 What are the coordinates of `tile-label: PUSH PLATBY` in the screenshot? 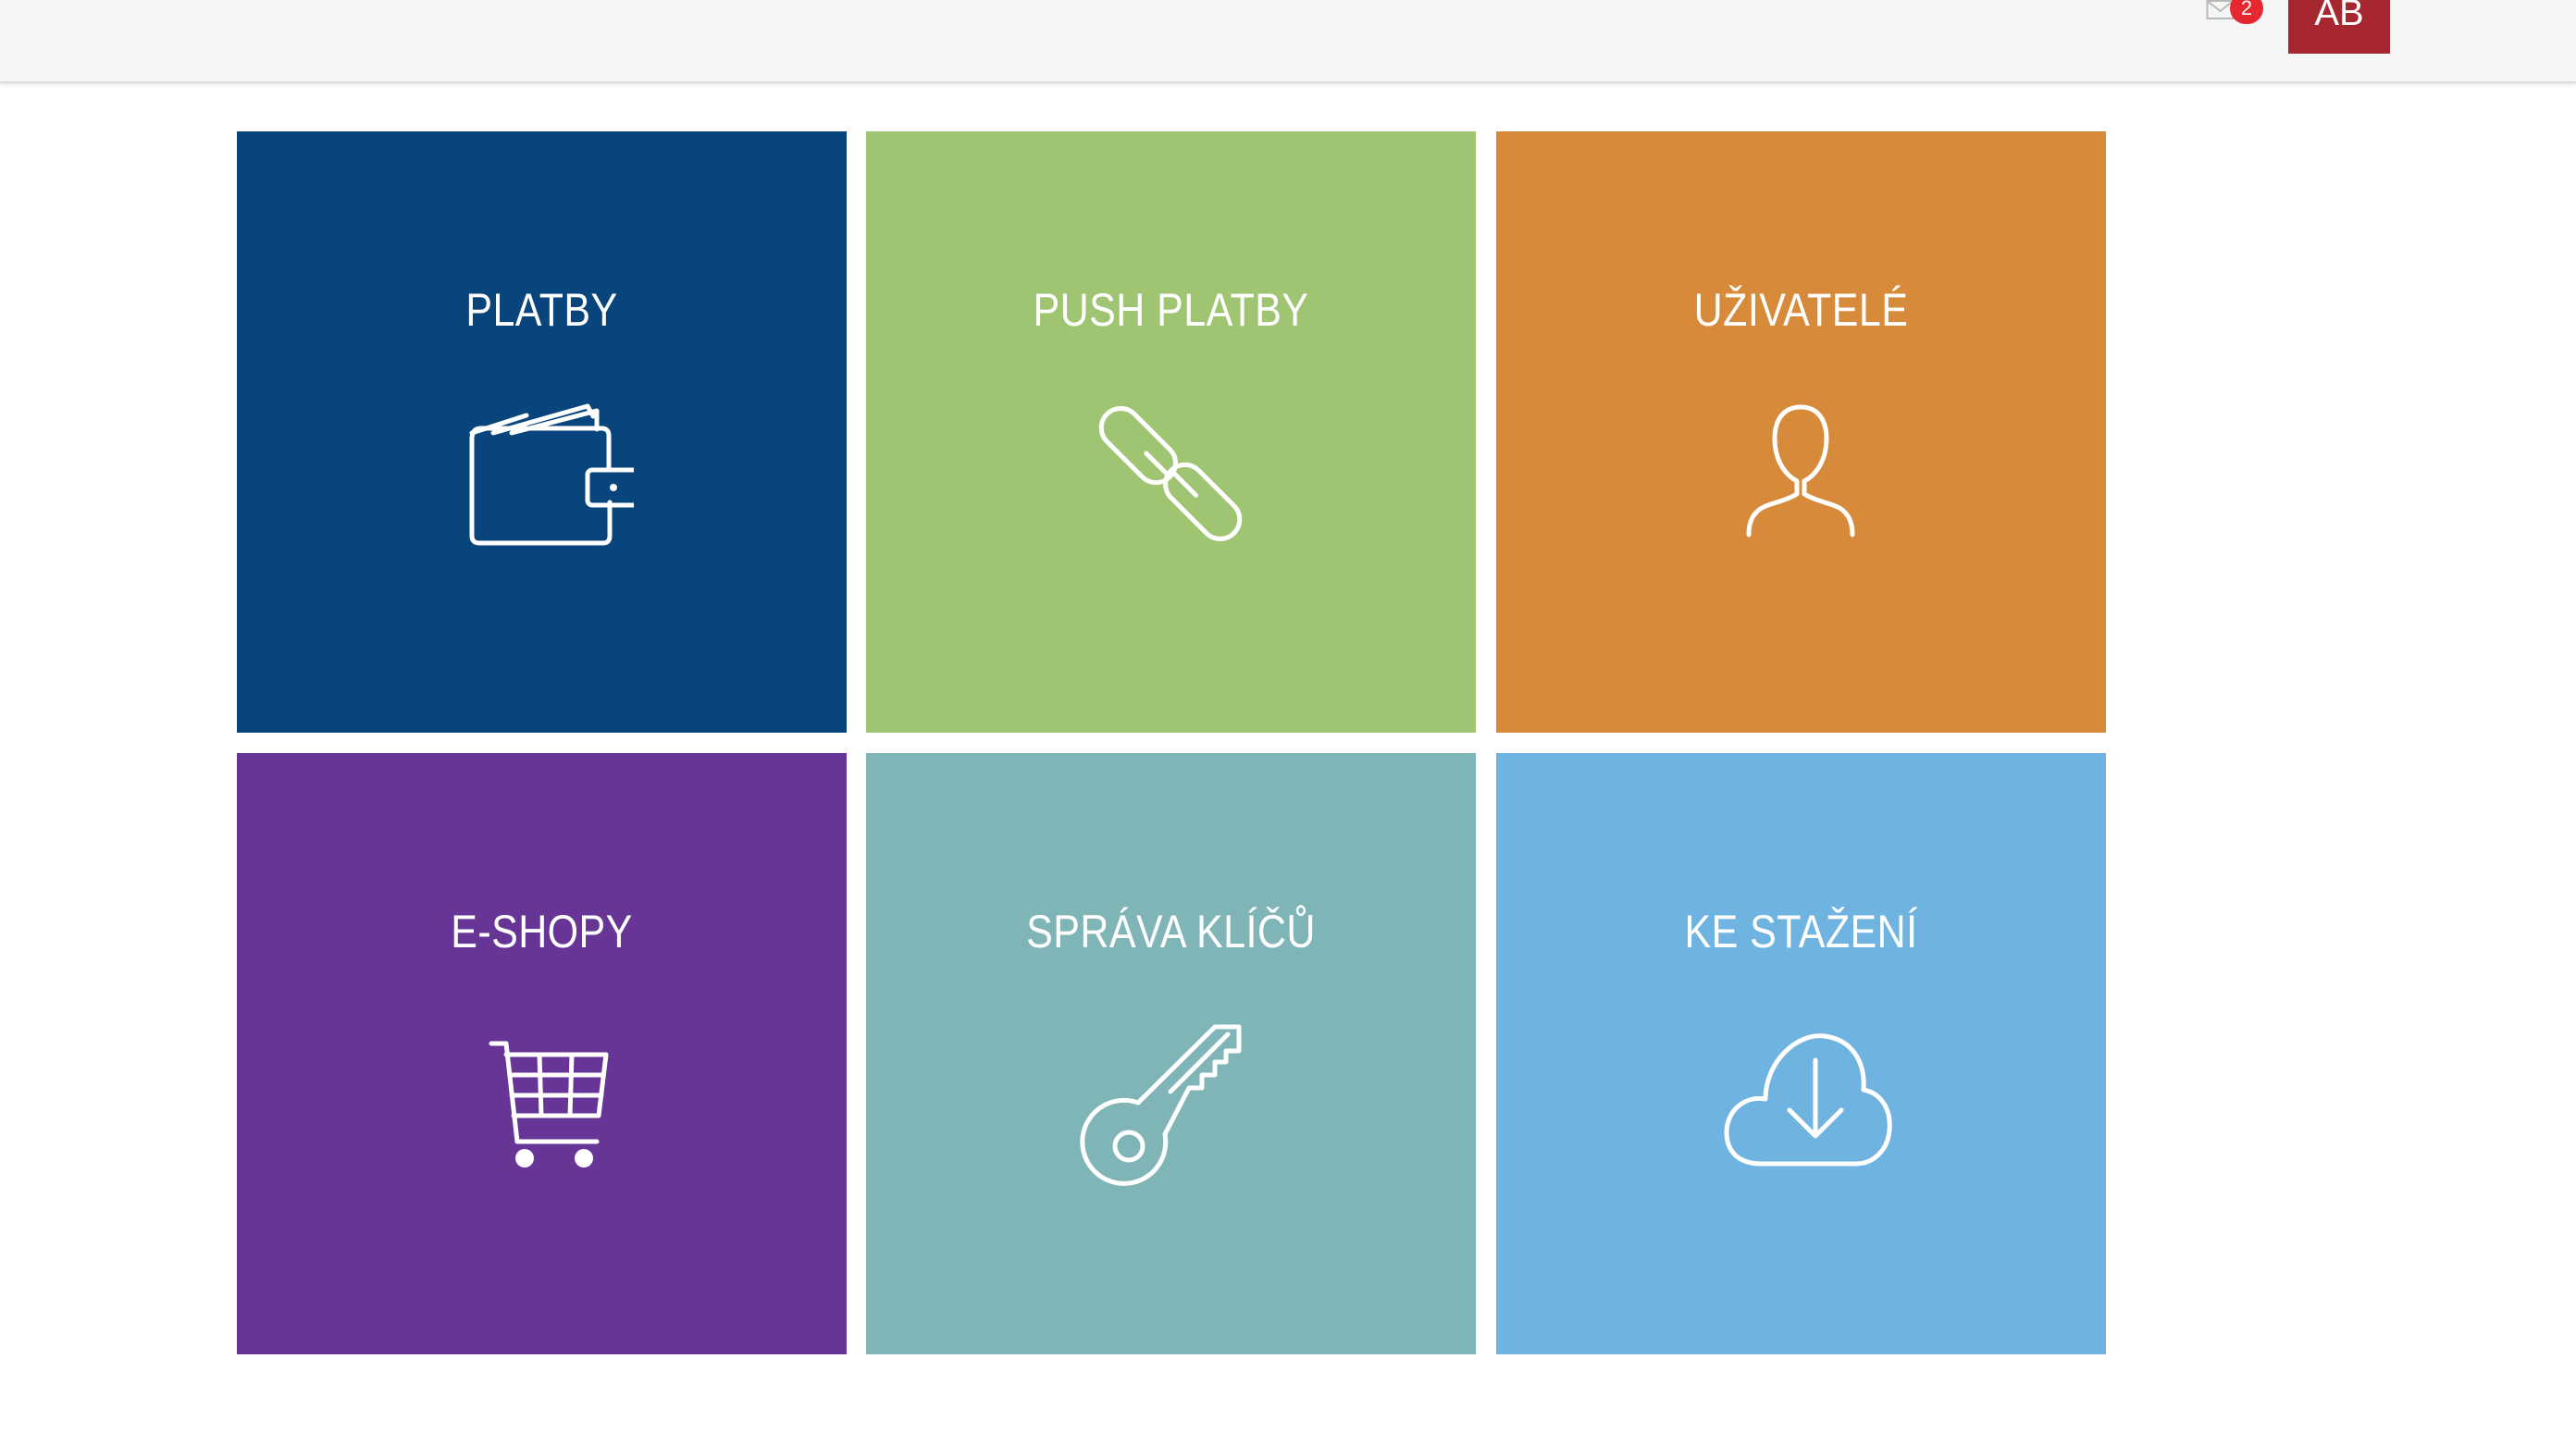 It's located at (1171, 310).